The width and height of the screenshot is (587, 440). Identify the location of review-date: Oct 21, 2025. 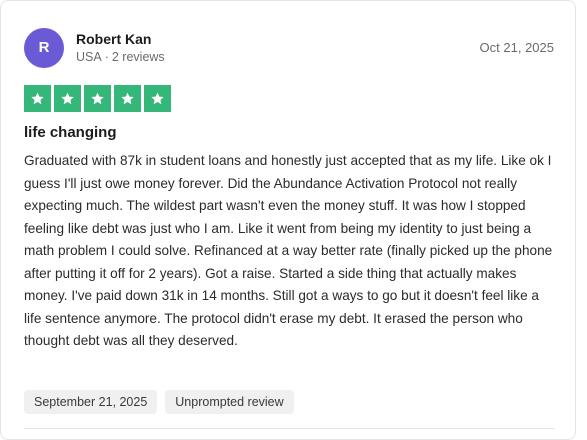
(516, 47).